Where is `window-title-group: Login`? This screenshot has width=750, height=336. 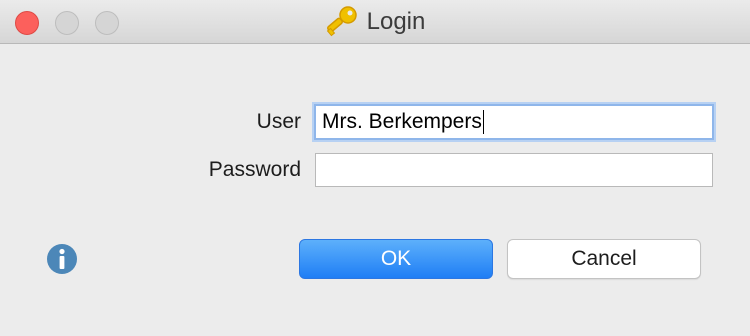 window-title-group: Login is located at coordinates (375, 22).